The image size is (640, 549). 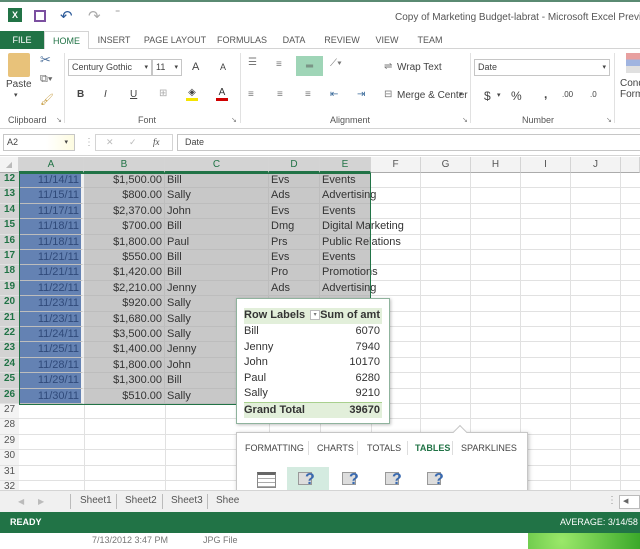 What do you see at coordinates (465, 120) in the screenshot?
I see `alignment-launcher-icon: ↘` at bounding box center [465, 120].